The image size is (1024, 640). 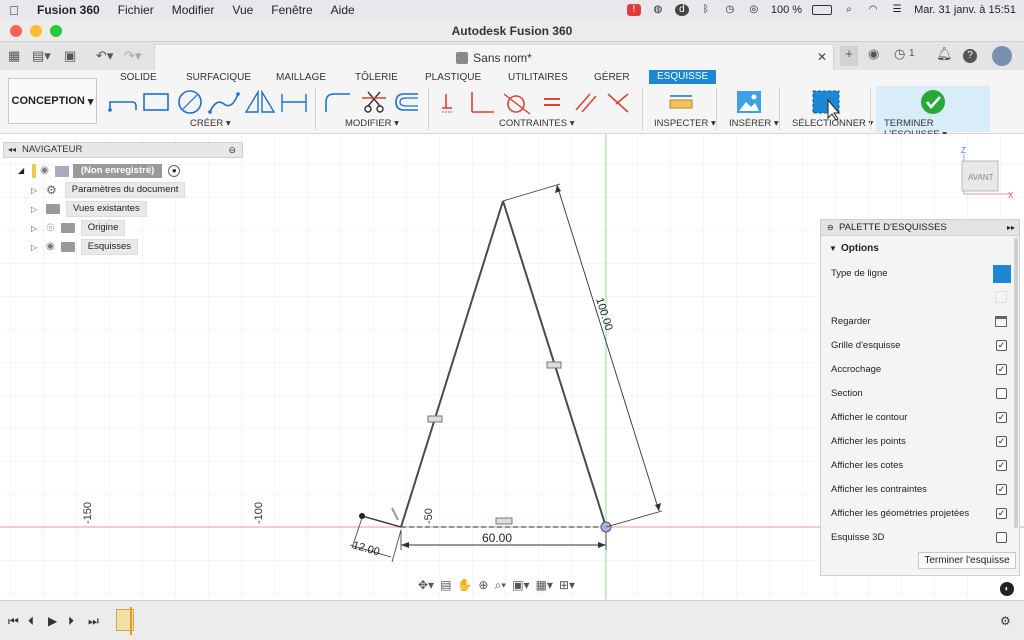 I want to click on job-status-icon: ◷, so click(x=899, y=54).